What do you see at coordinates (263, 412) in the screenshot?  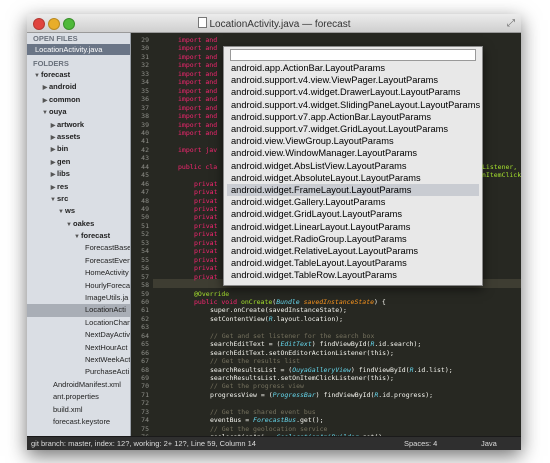 I see `code-line: // Get the shared event bus` at bounding box center [263, 412].